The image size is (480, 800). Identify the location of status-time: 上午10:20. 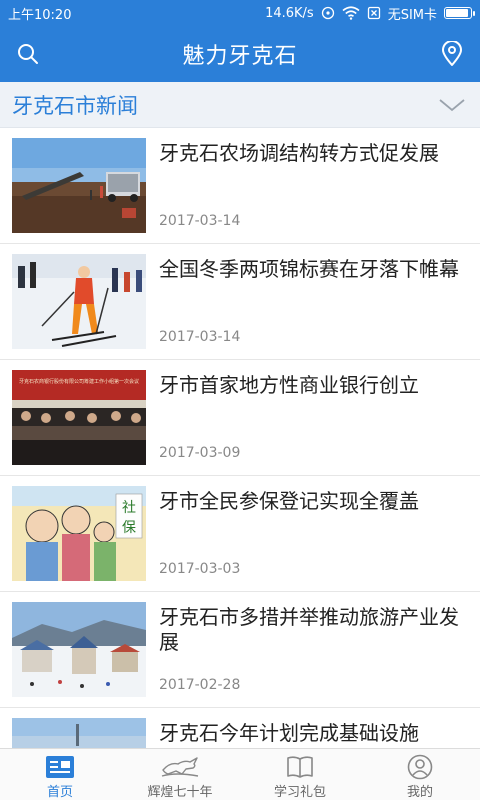
(40, 15).